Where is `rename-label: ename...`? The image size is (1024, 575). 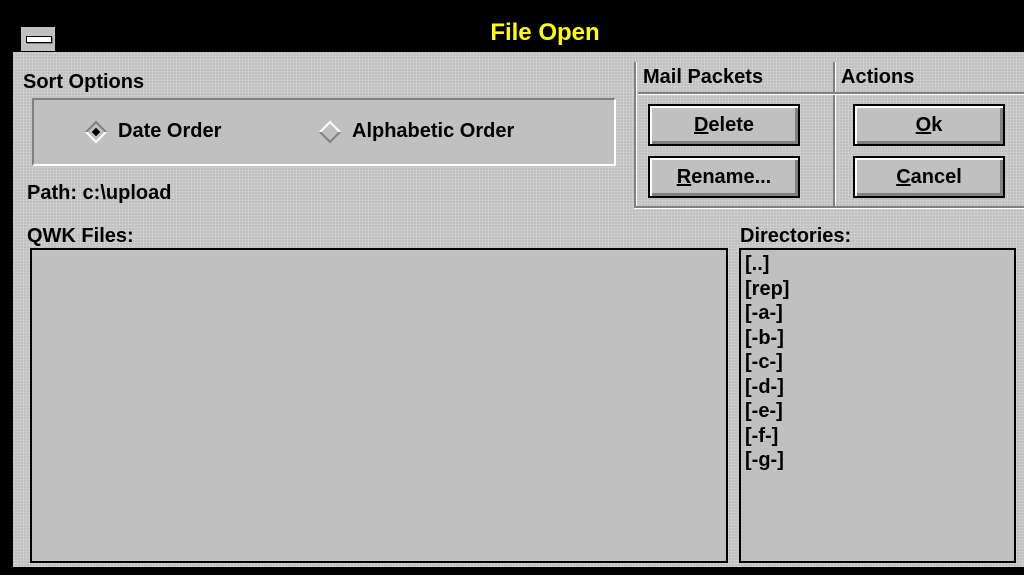
rename-label: ename... is located at coordinates (731, 177).